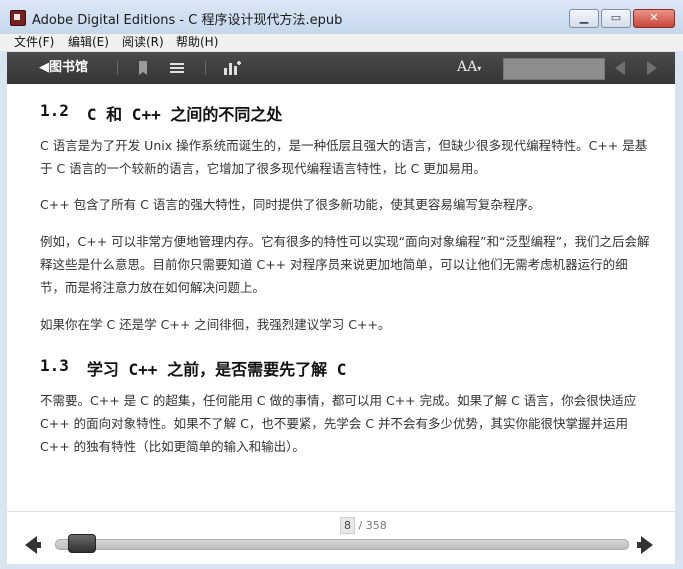 Image resolution: width=683 pixels, height=569 pixels. I want to click on window-controls: ▁ ▭ ✕, so click(622, 18).